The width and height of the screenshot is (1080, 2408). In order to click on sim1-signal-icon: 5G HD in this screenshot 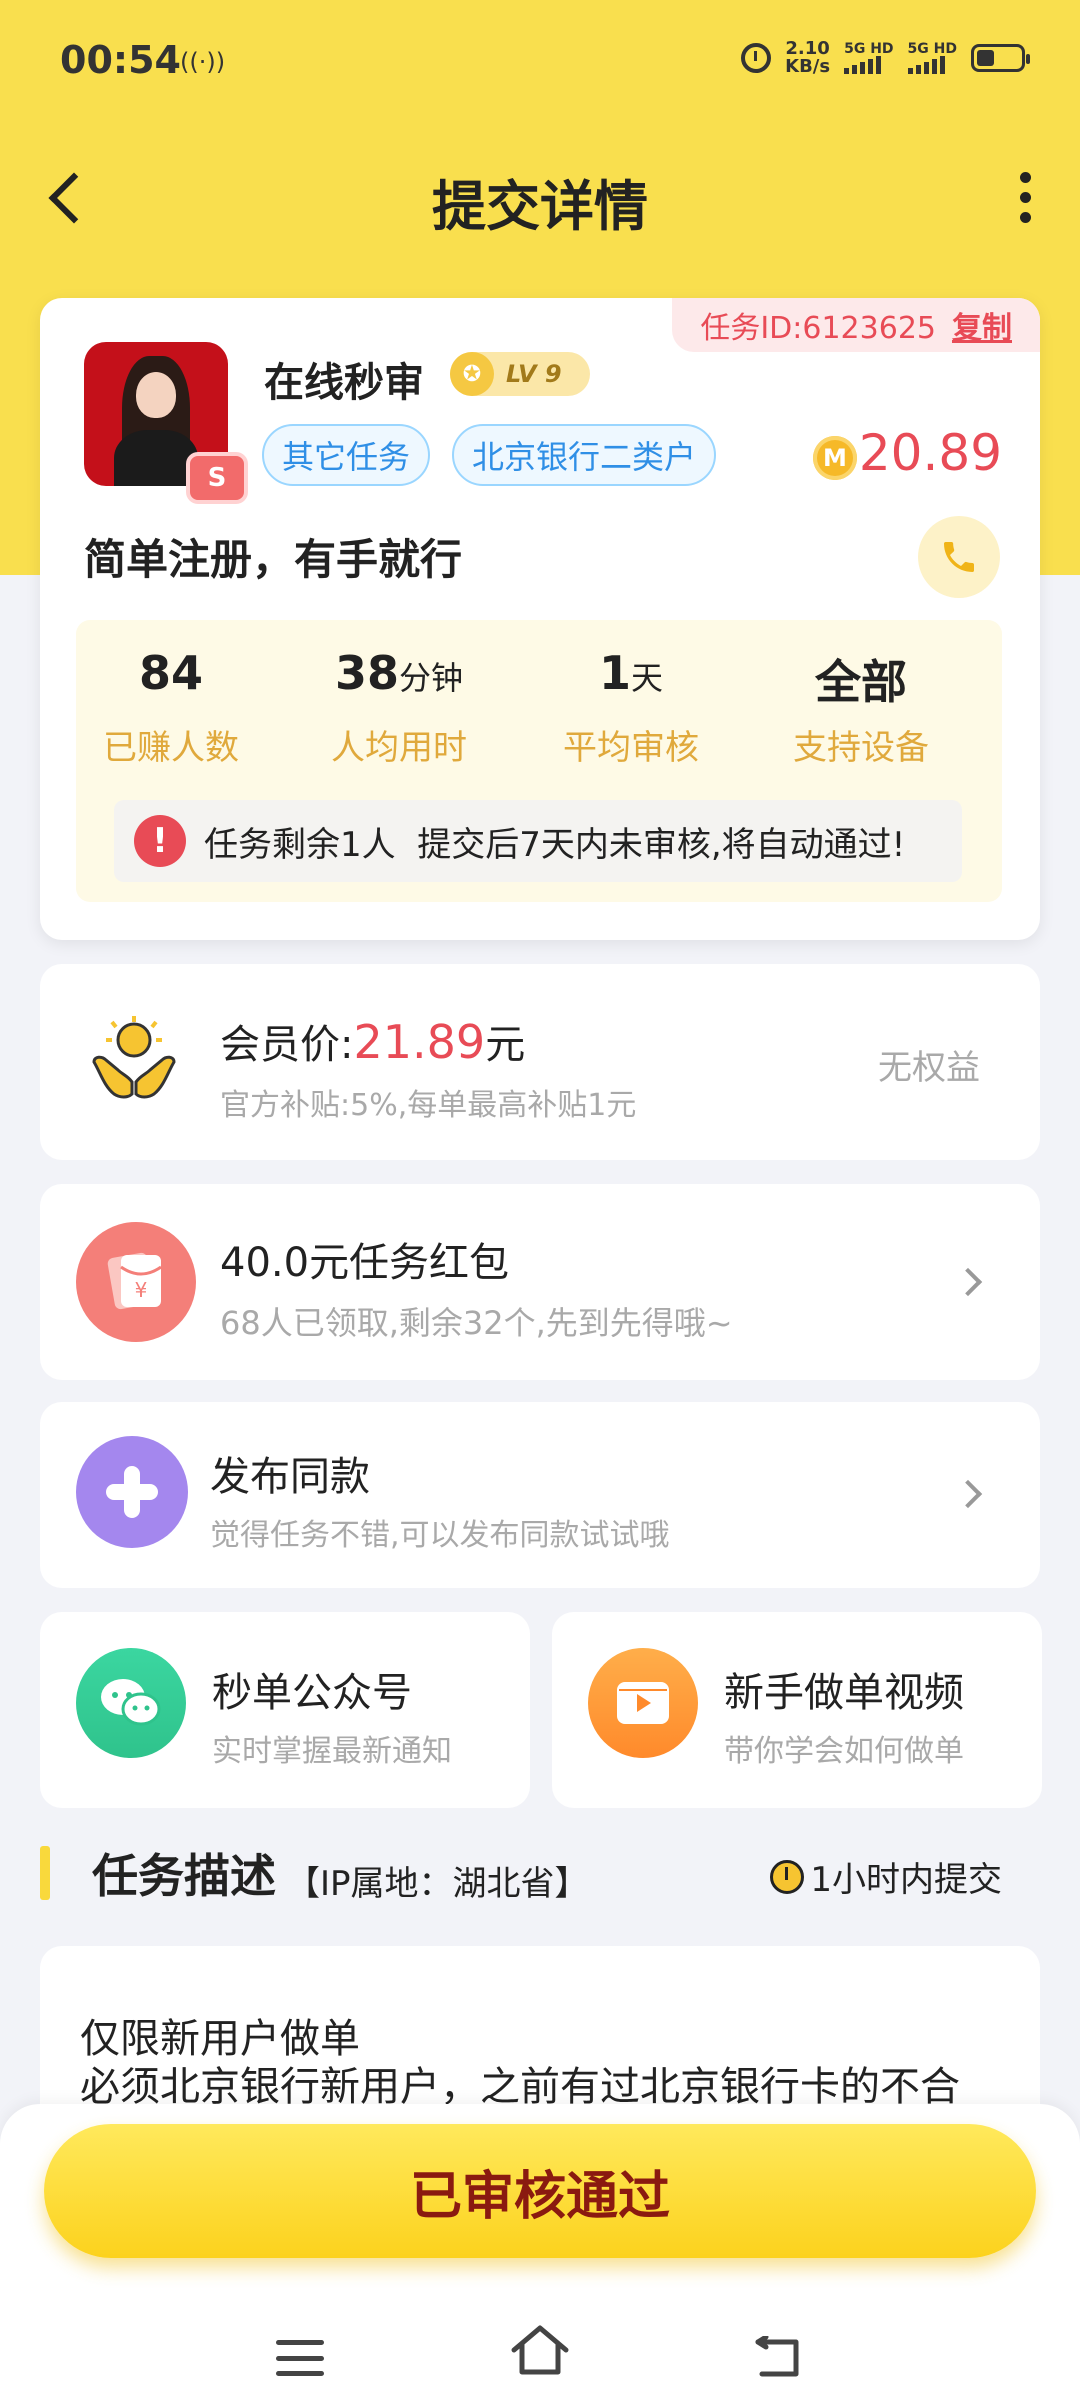, I will do `click(869, 58)`.